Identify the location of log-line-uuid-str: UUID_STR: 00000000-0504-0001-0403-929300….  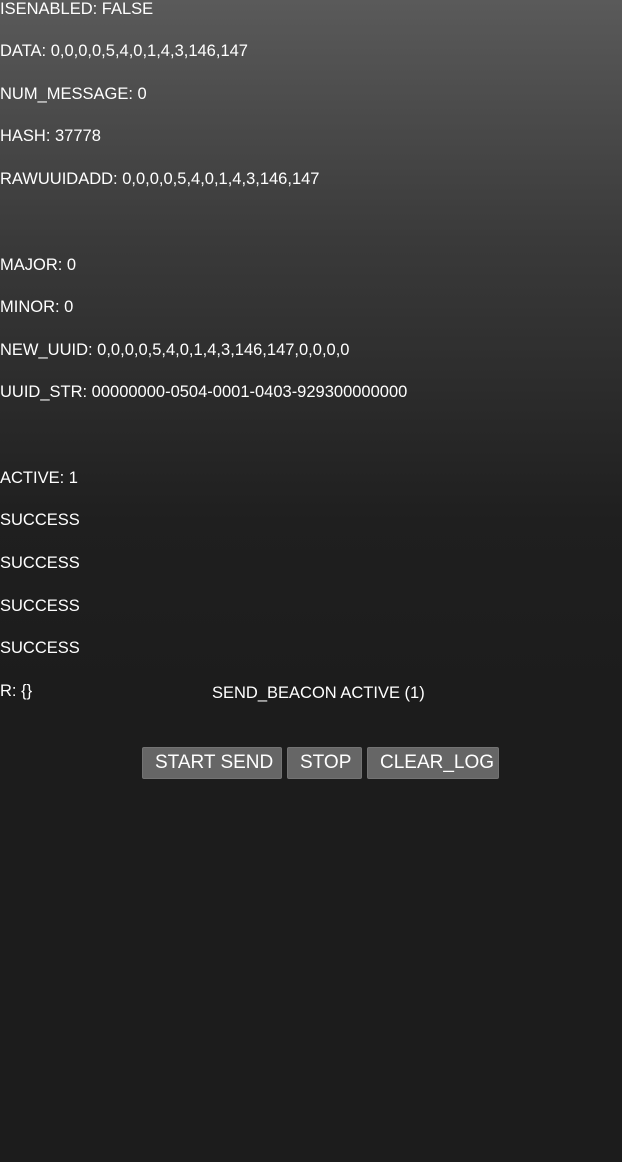
(204, 392).